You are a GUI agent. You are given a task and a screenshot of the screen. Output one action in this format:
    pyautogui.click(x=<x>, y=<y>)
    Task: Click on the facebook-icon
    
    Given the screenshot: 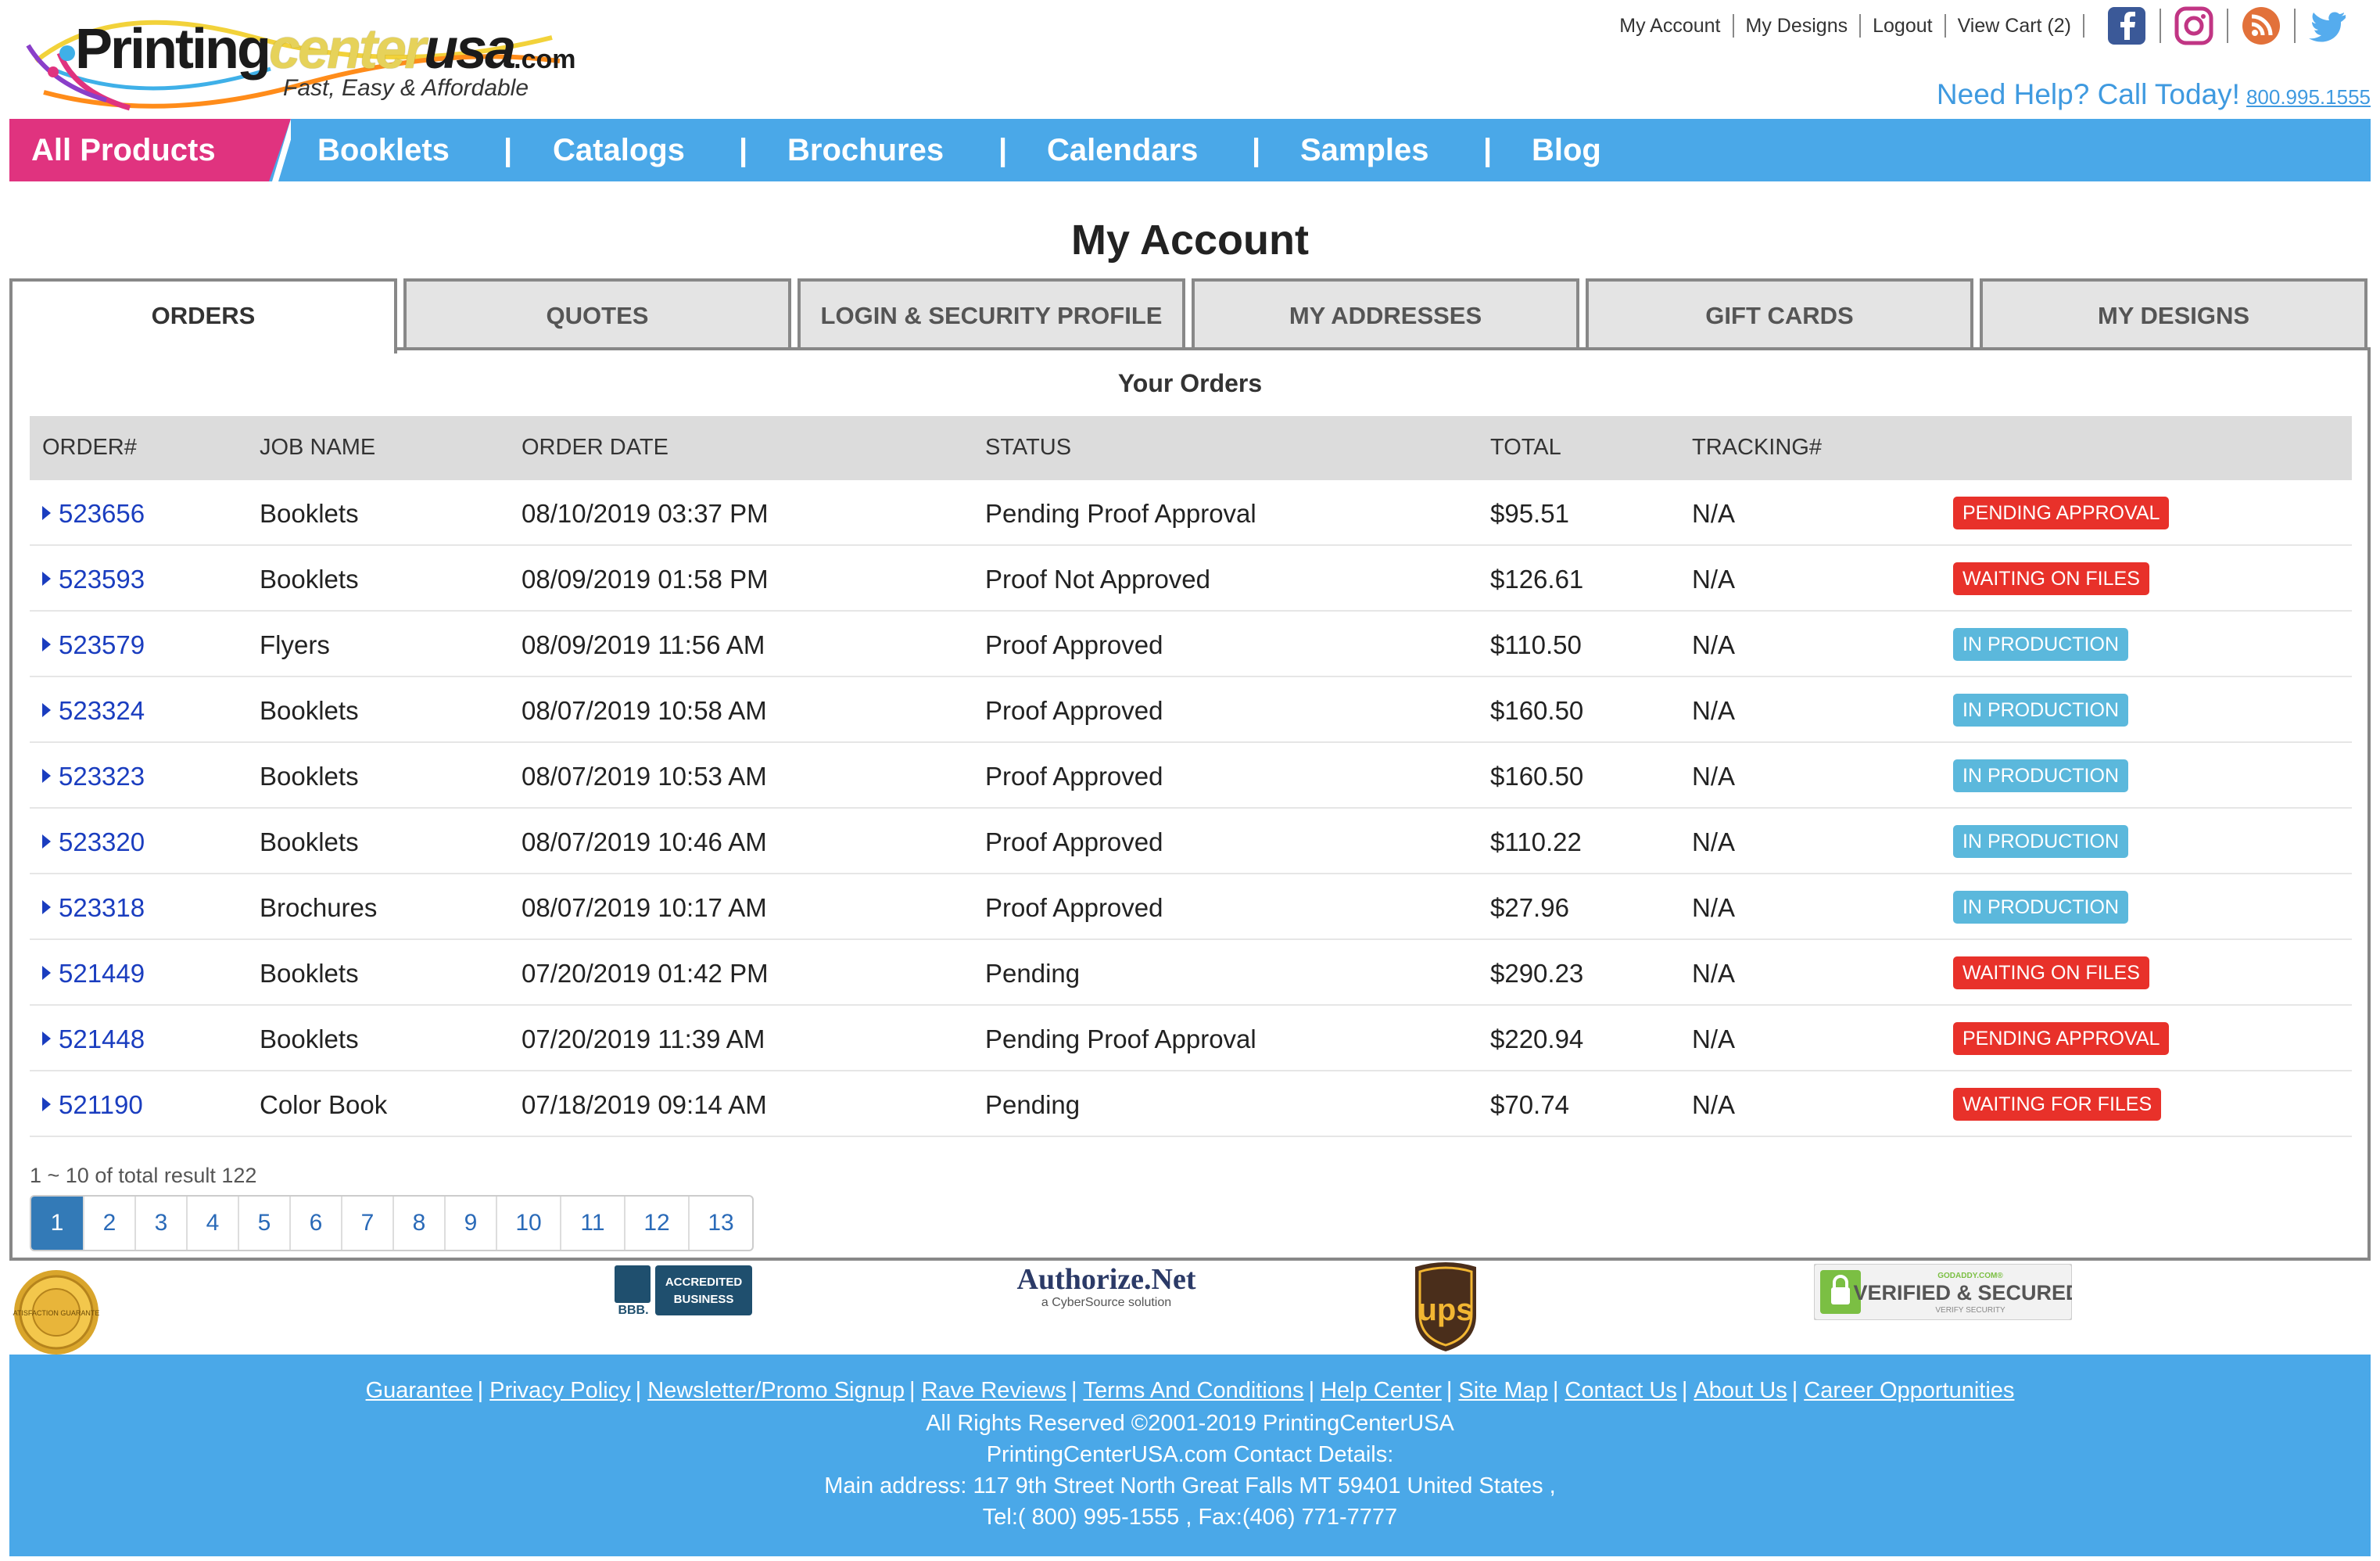 What is the action you would take?
    pyautogui.click(x=2126, y=25)
    